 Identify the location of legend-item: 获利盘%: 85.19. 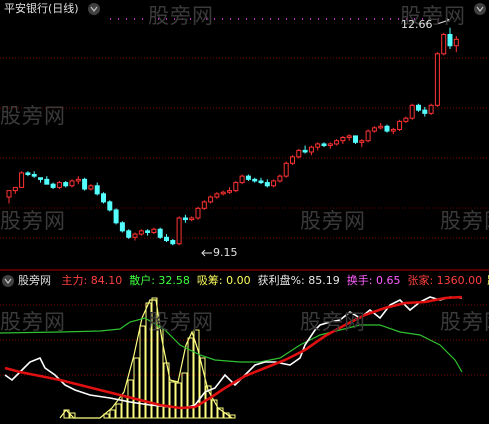
(298, 280).